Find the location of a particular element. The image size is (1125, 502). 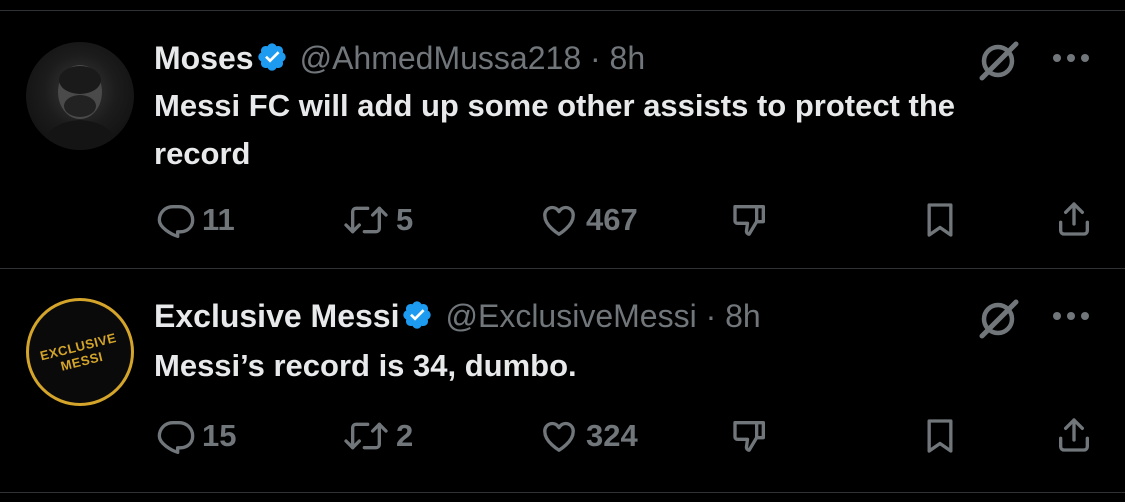

repost-button: 5 is located at coordinates (377, 220).